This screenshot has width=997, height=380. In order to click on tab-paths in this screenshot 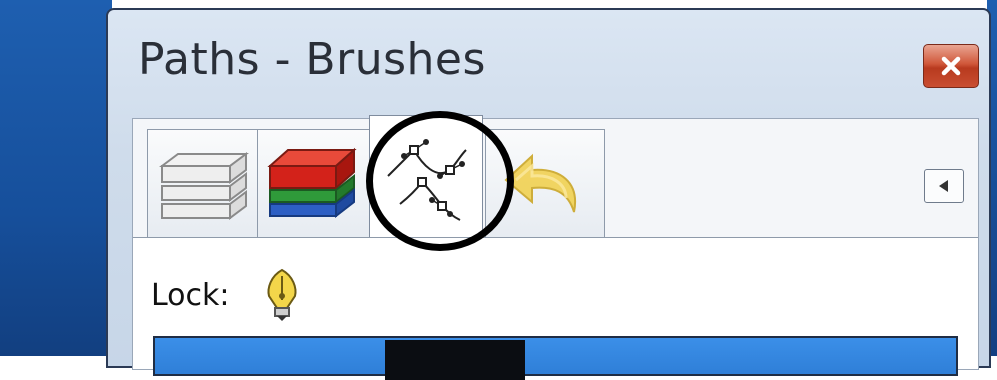, I will do `click(426, 178)`.